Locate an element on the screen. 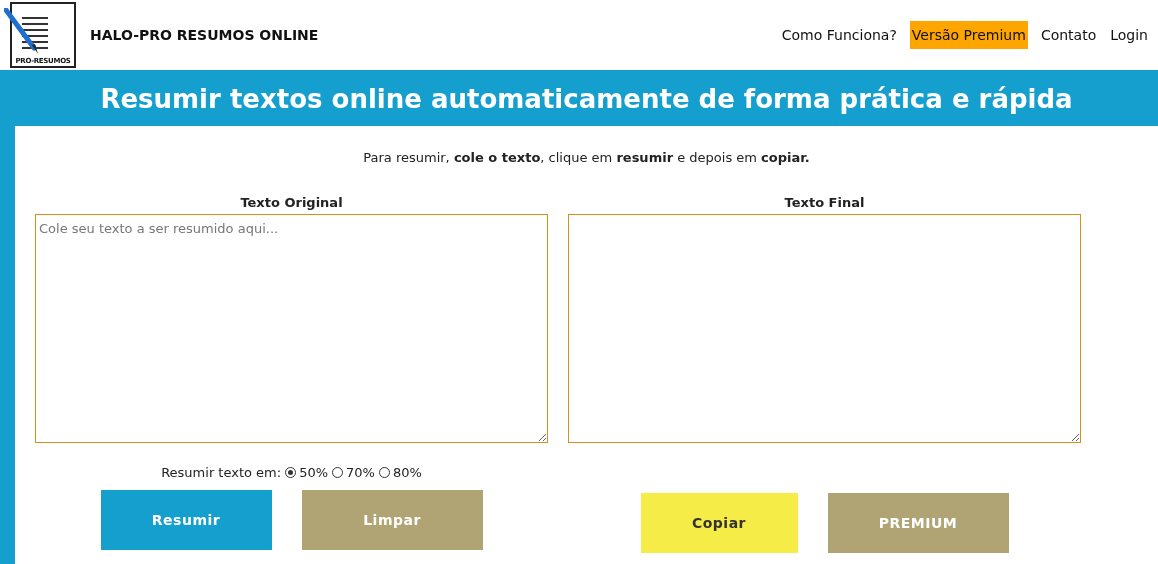 The image size is (1158, 564). instructions: Para resumir, cole o texto, clique em resumir e depois em copiar. is located at coordinates (586, 157).